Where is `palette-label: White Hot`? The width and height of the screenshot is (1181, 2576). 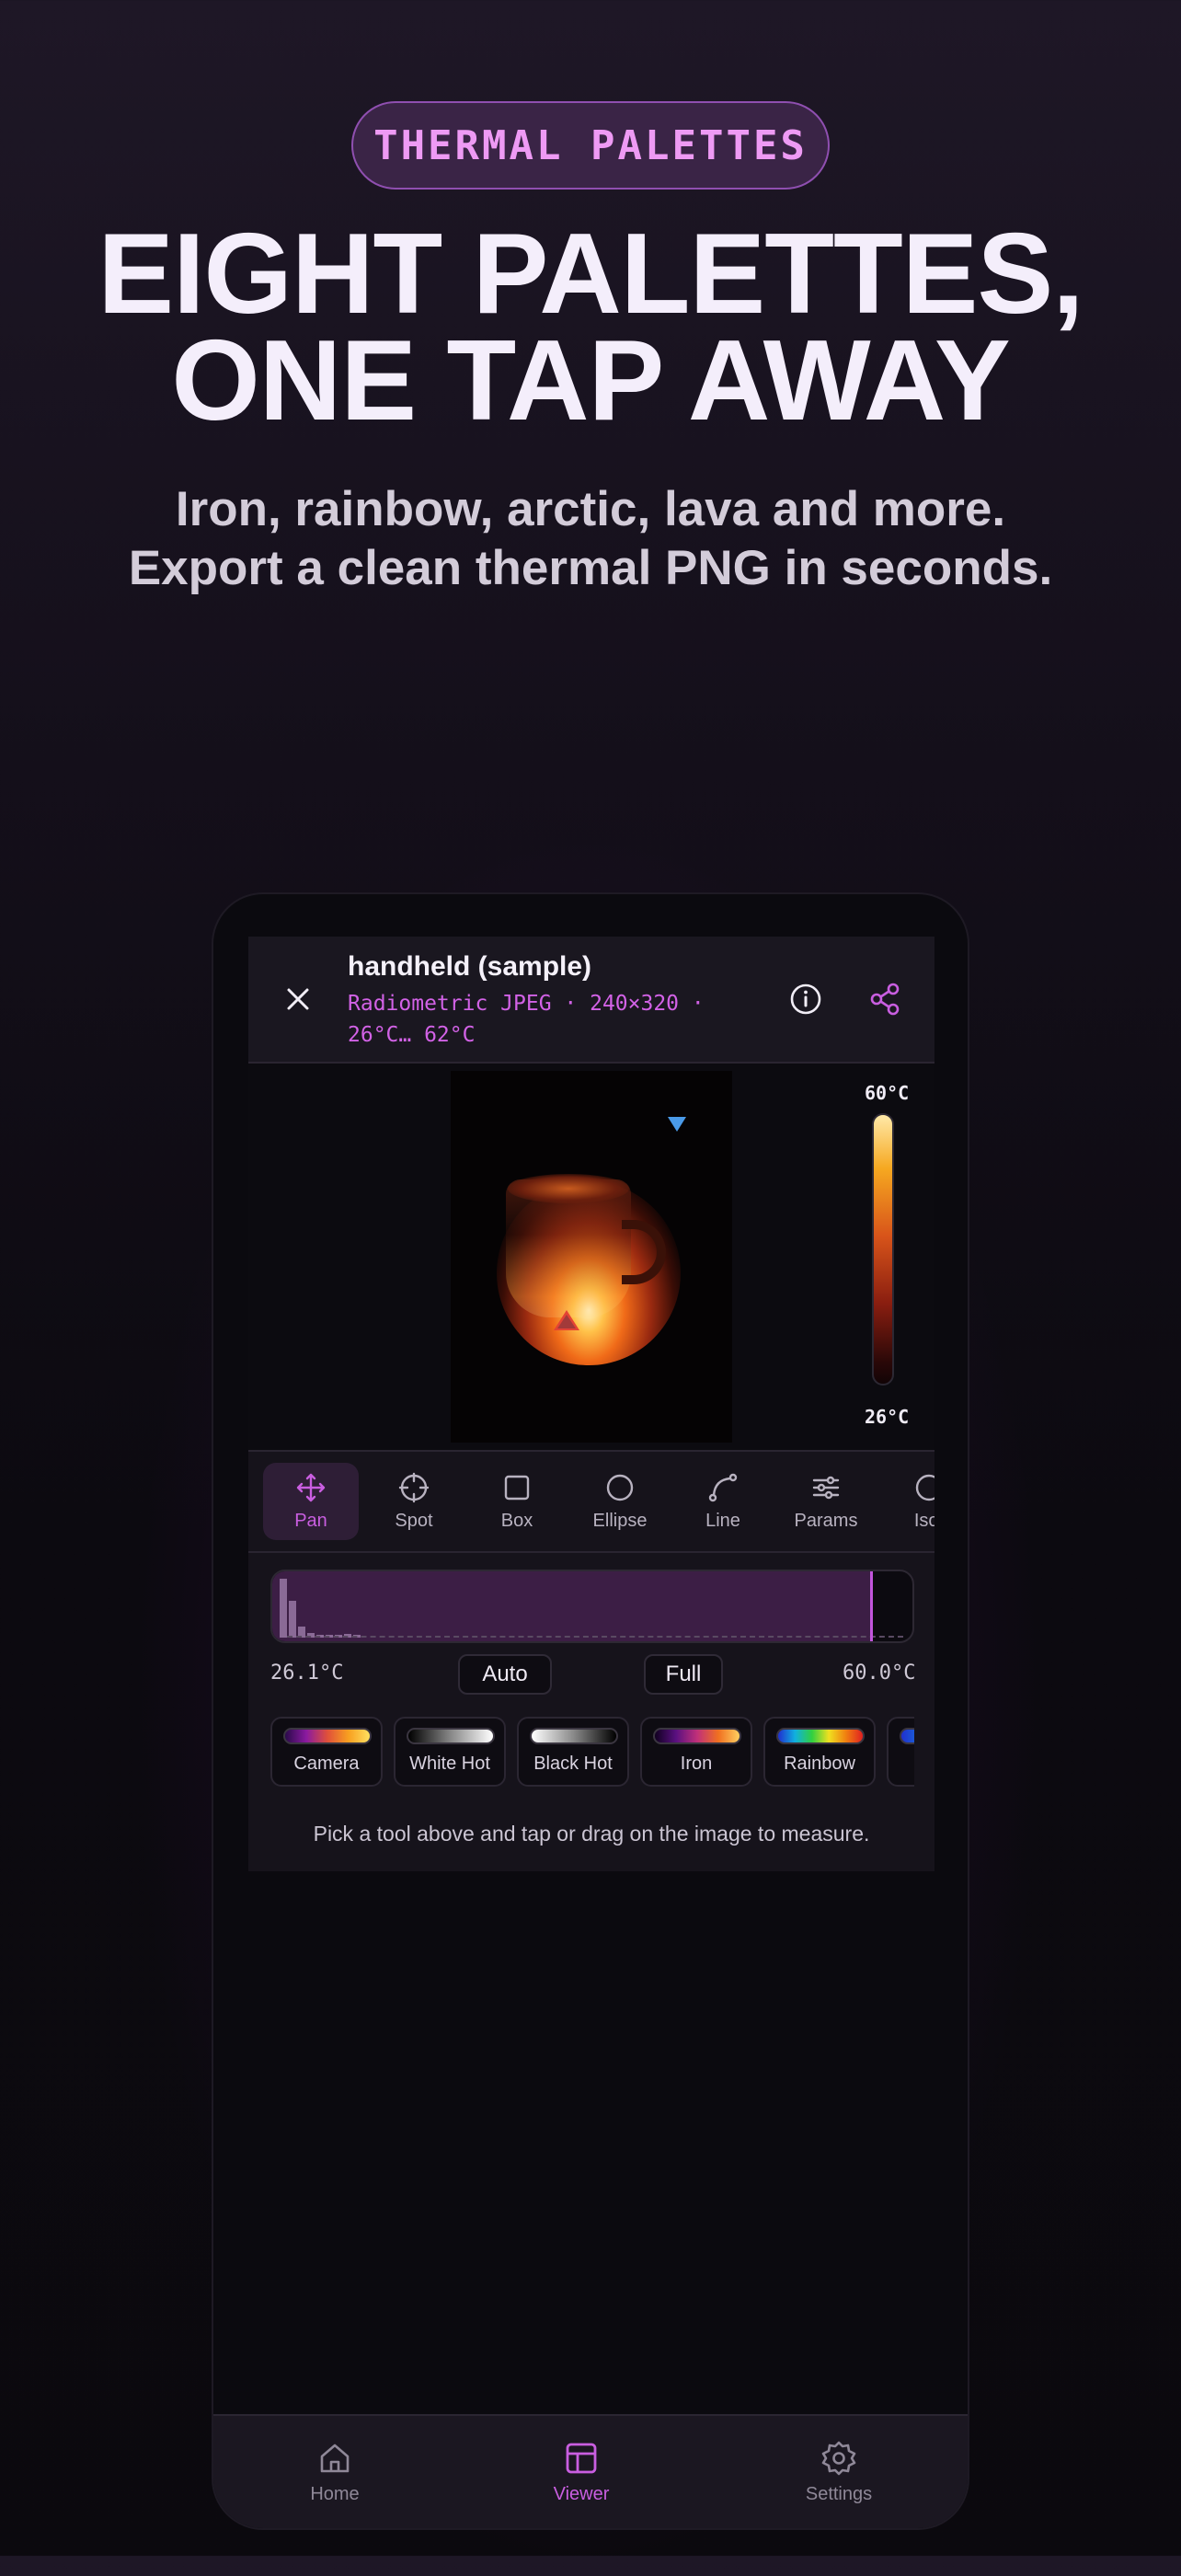
palette-label: White Hot is located at coordinates (449, 1764).